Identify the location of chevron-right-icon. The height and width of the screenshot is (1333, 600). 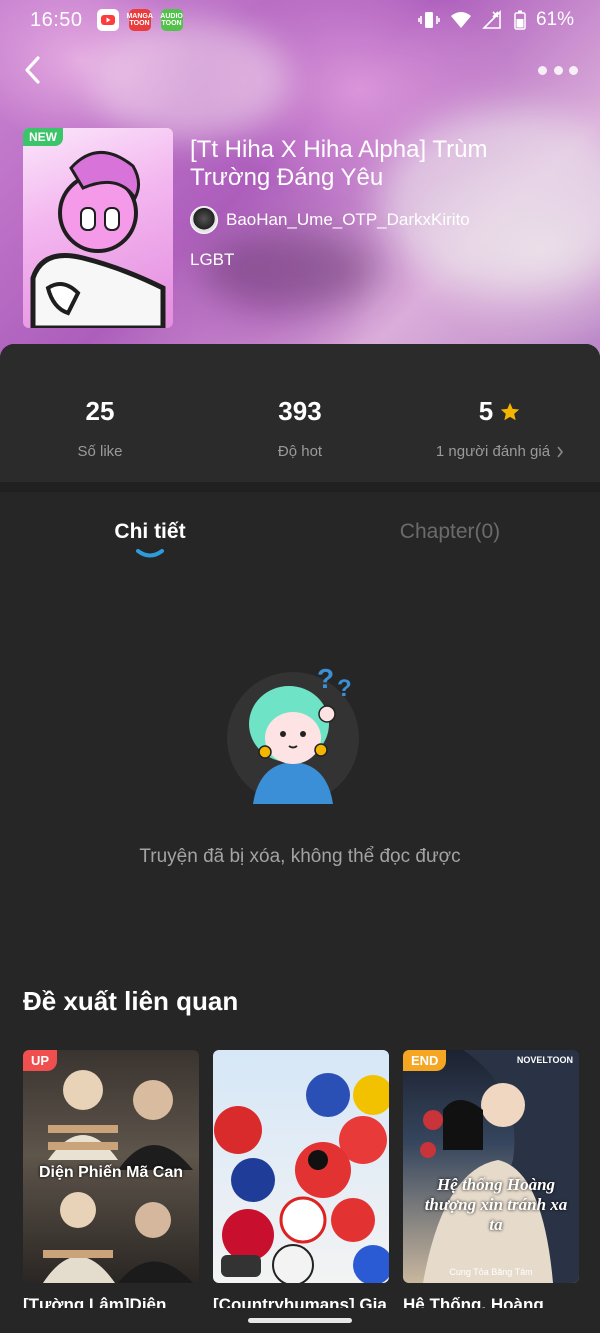
(560, 451).